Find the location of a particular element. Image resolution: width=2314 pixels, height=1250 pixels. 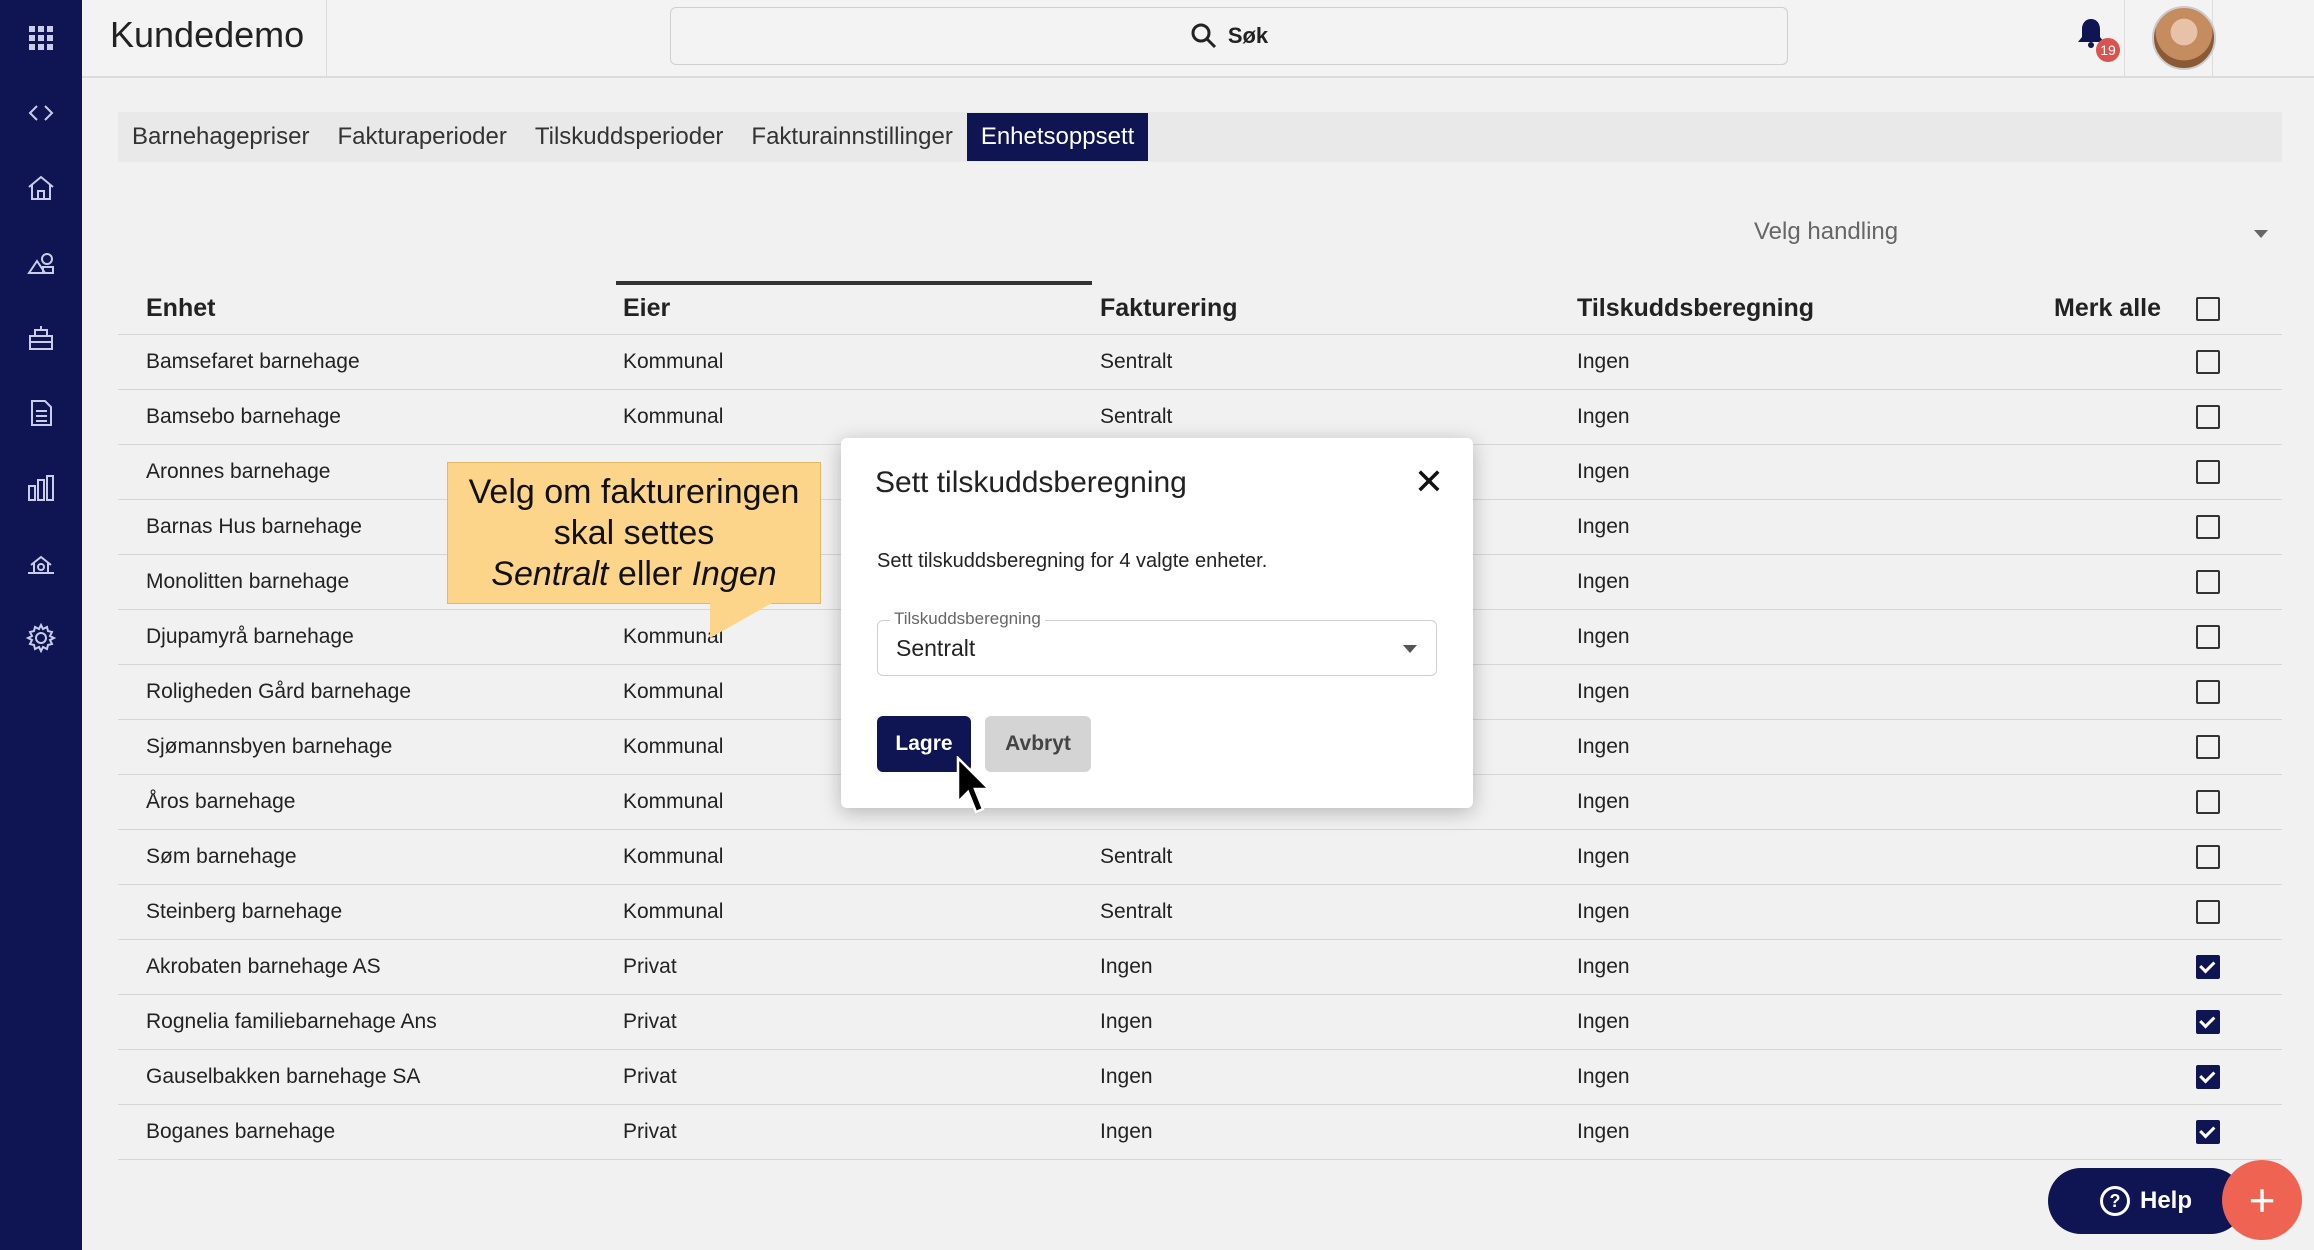

cell-unit: Bamsefaret barnehage is located at coordinates (253, 361).